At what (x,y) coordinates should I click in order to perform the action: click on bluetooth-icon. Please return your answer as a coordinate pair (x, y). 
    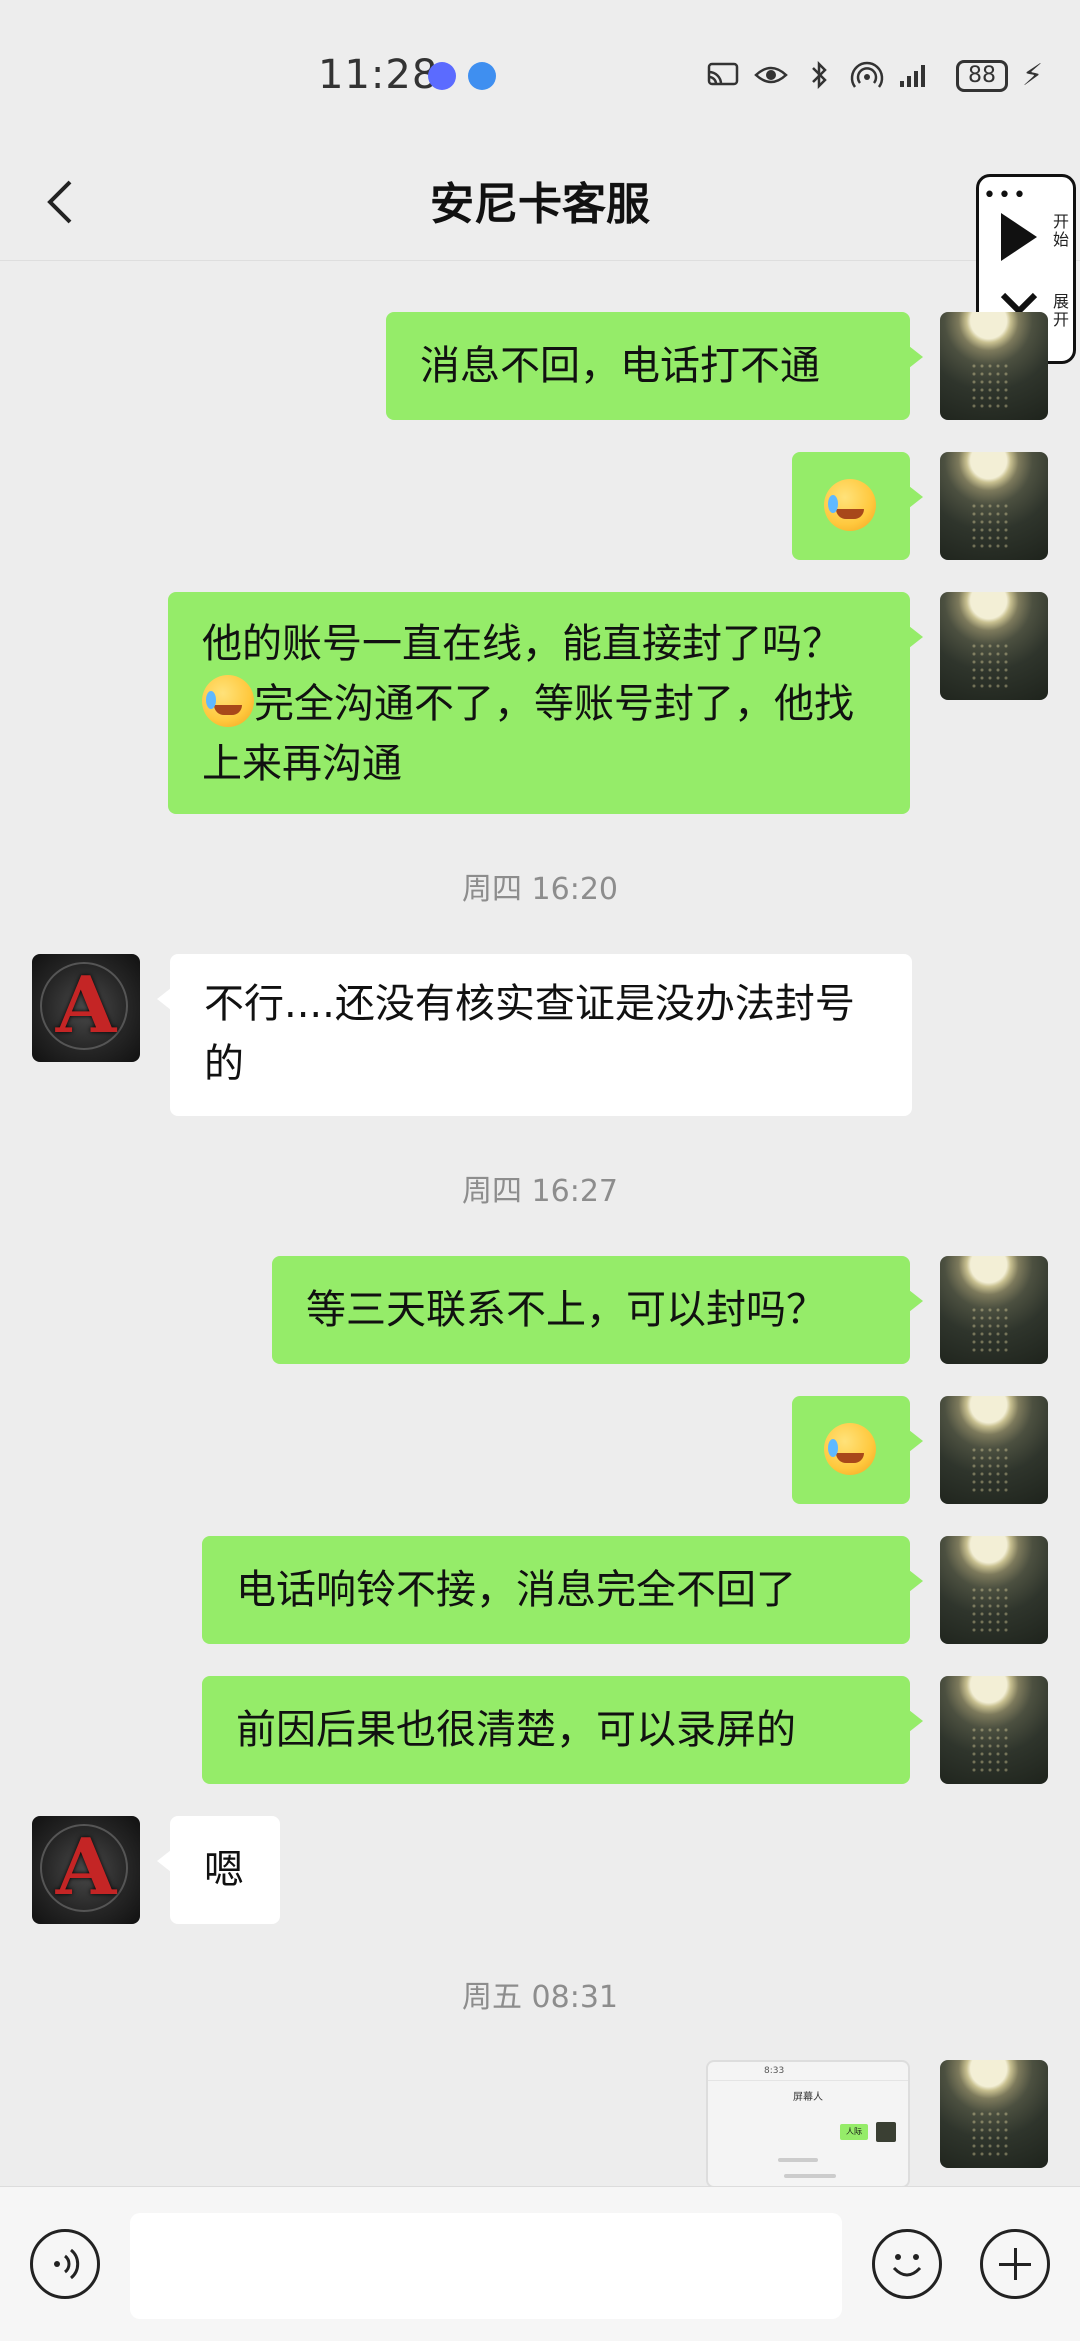
    Looking at the image, I should click on (819, 75).